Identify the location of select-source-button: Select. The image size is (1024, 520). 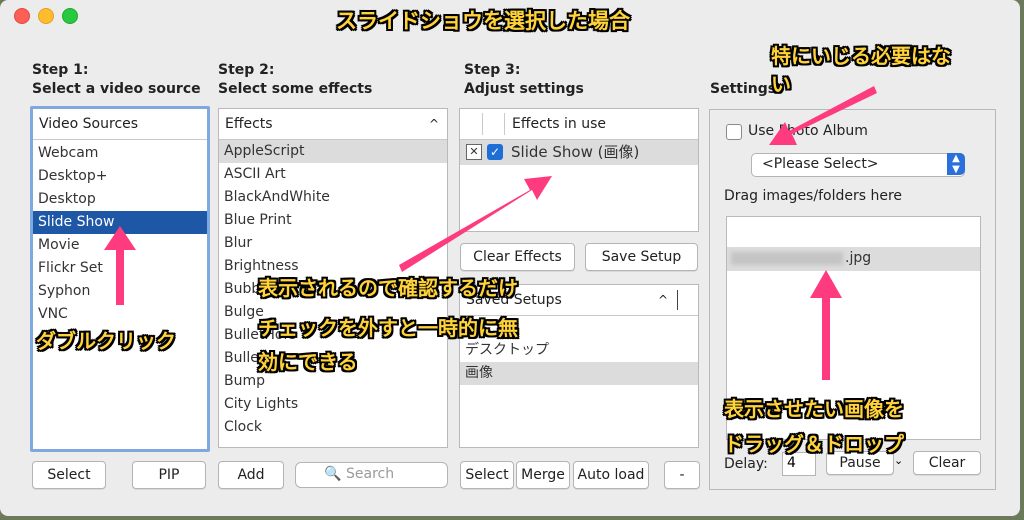
(69, 475).